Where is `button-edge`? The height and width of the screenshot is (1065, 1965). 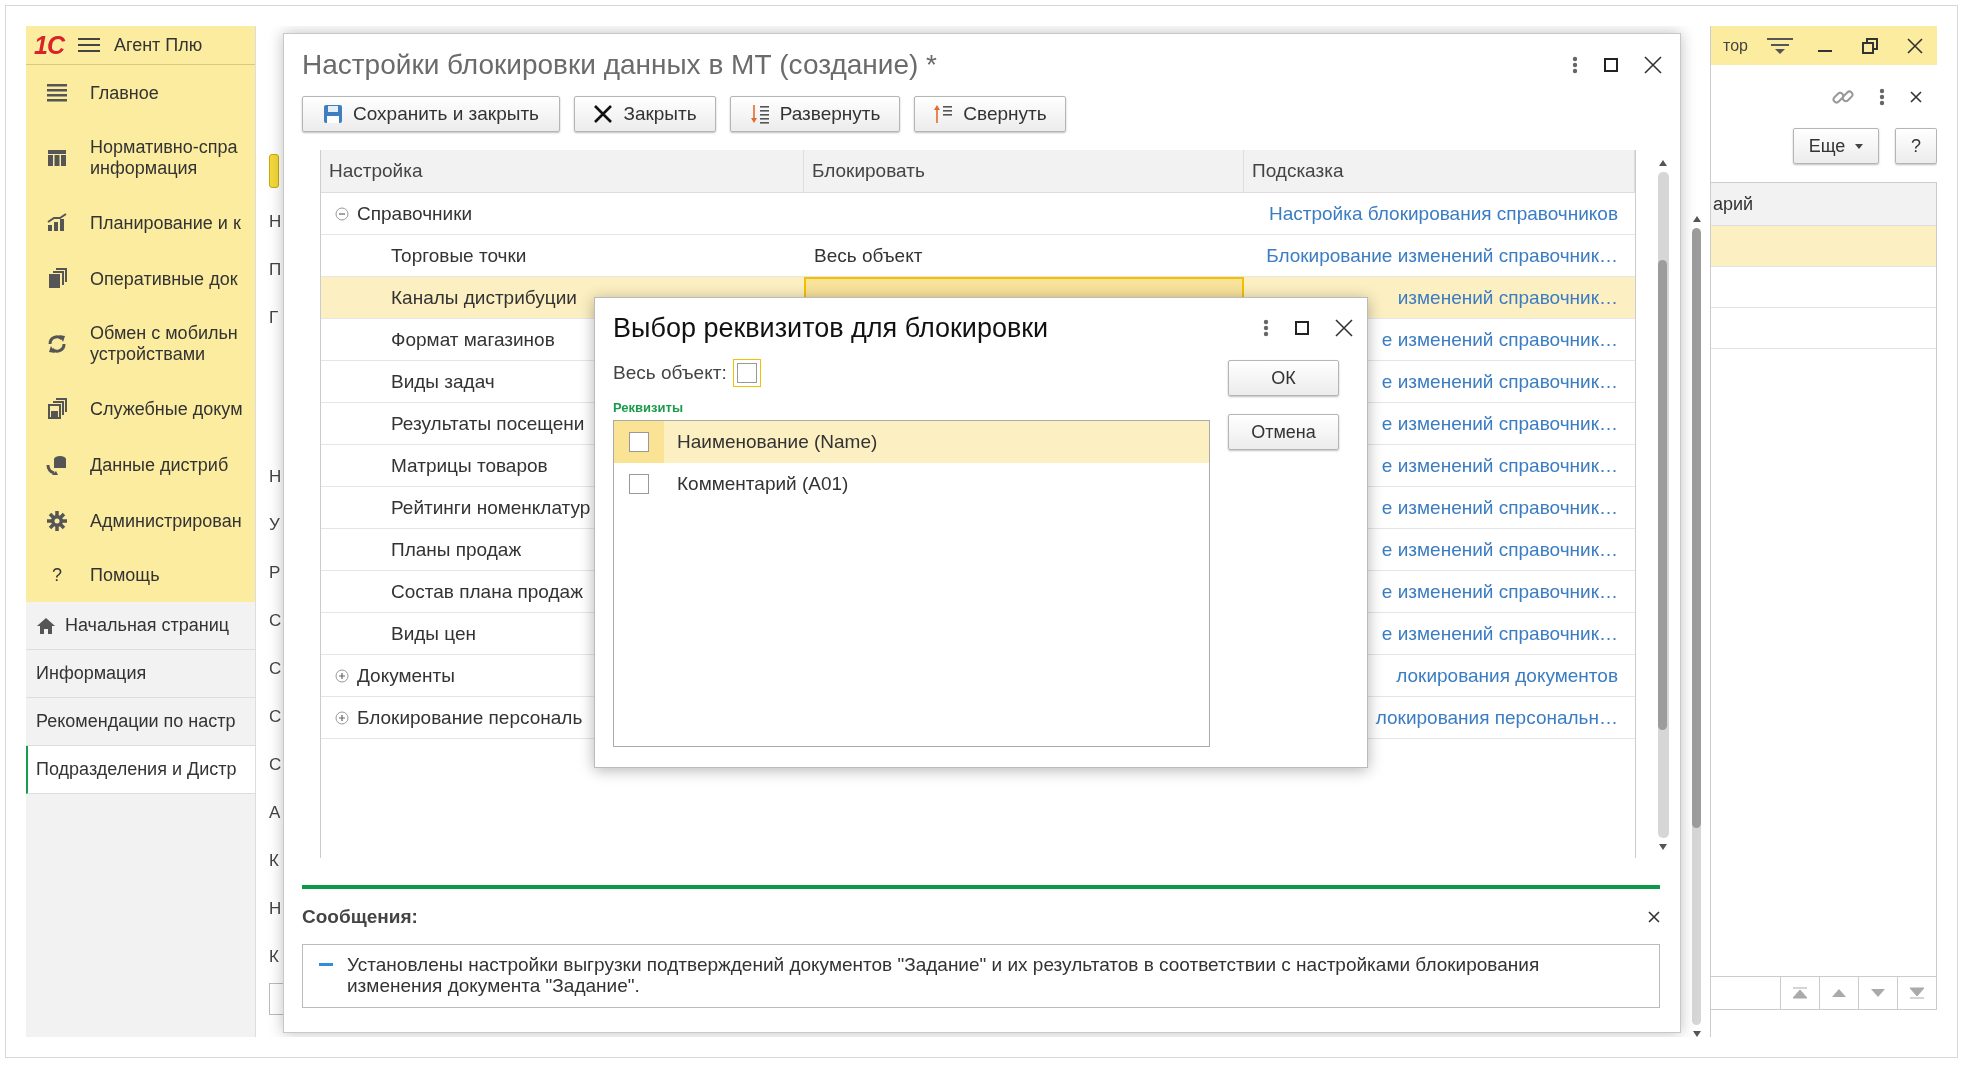 button-edge is located at coordinates (274, 171).